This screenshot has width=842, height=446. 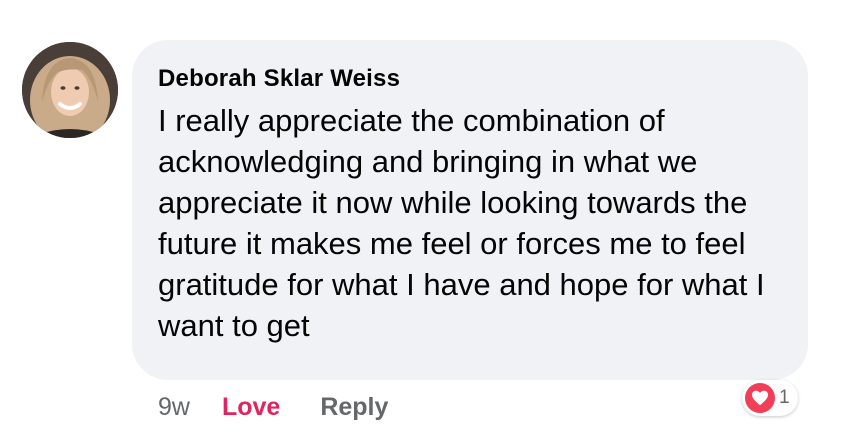 I want to click on comment-author: Deborah Sklar Weiss, so click(x=469, y=79).